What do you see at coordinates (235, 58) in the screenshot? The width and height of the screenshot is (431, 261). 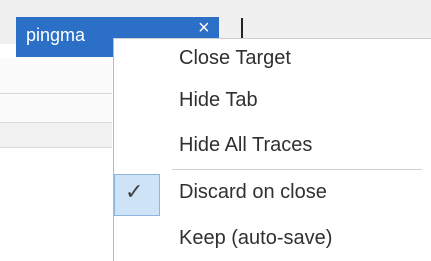 I see `menu-item-close-target: Close Target` at bounding box center [235, 58].